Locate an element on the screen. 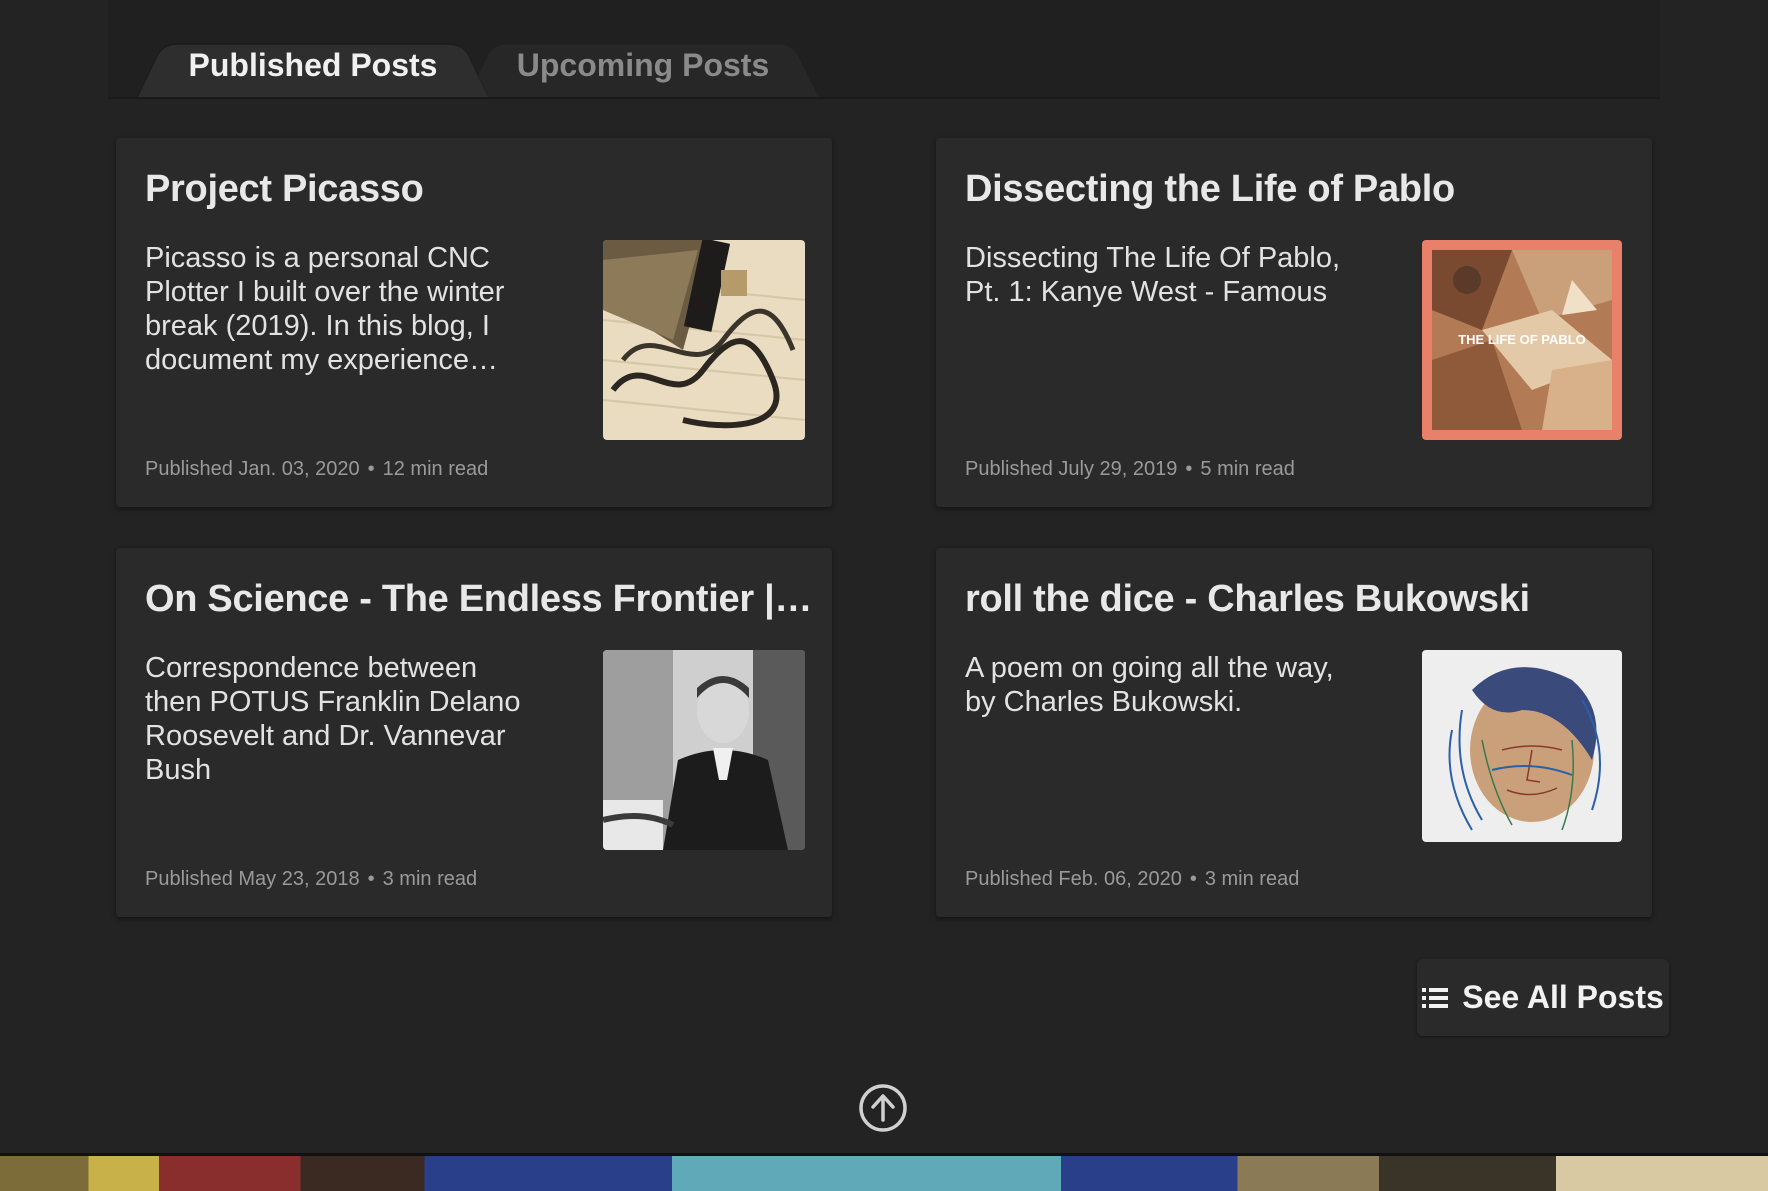 This screenshot has height=1191, width=1768. post-meta: Published Feb. 06, 2020 • 3 min read is located at coordinates (1132, 879).